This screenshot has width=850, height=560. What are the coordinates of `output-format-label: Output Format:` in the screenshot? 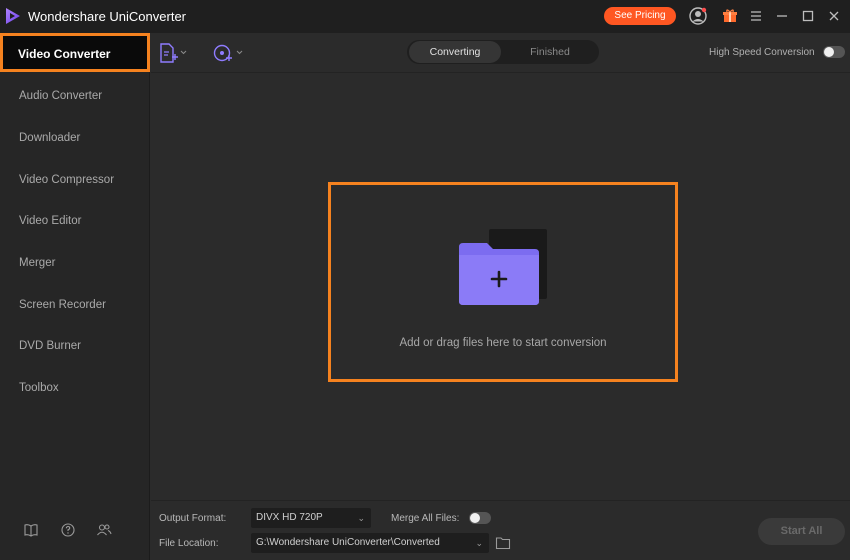 It's located at (193, 518).